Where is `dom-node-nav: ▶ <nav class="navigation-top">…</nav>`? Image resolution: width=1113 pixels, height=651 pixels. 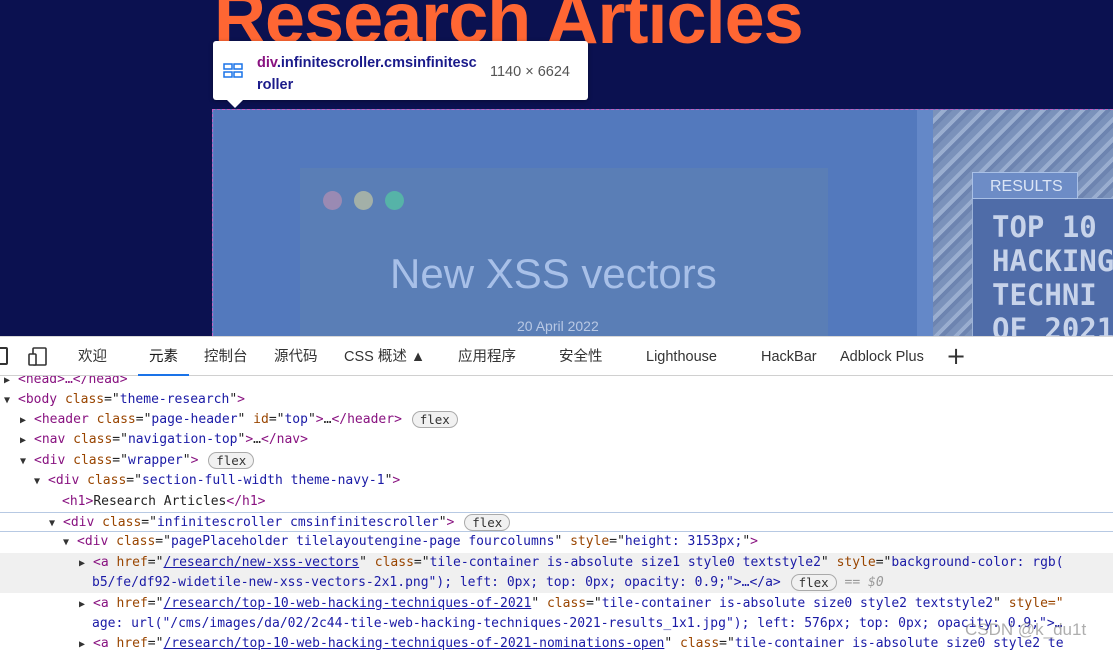
dom-node-nav: ▶ <nav class="navigation-top">…</nav> is located at coordinates (556, 440).